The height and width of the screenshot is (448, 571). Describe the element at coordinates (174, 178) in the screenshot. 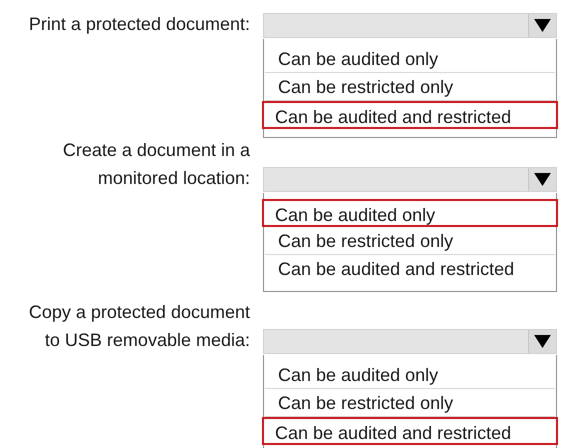

I see `question-label: monitored location:` at that location.